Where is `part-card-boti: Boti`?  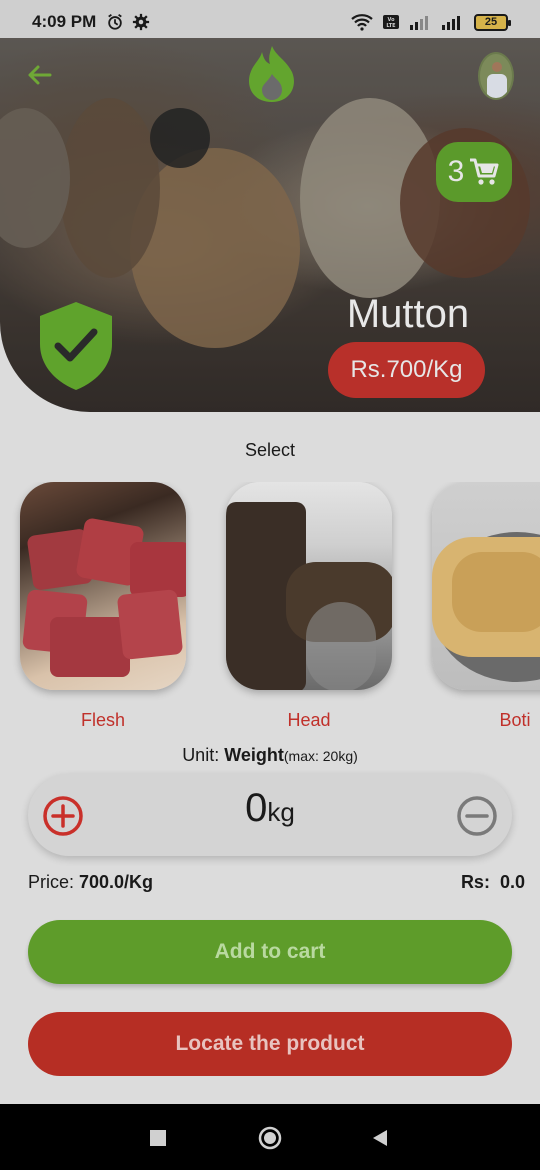 part-card-boti: Boti is located at coordinates (486, 606).